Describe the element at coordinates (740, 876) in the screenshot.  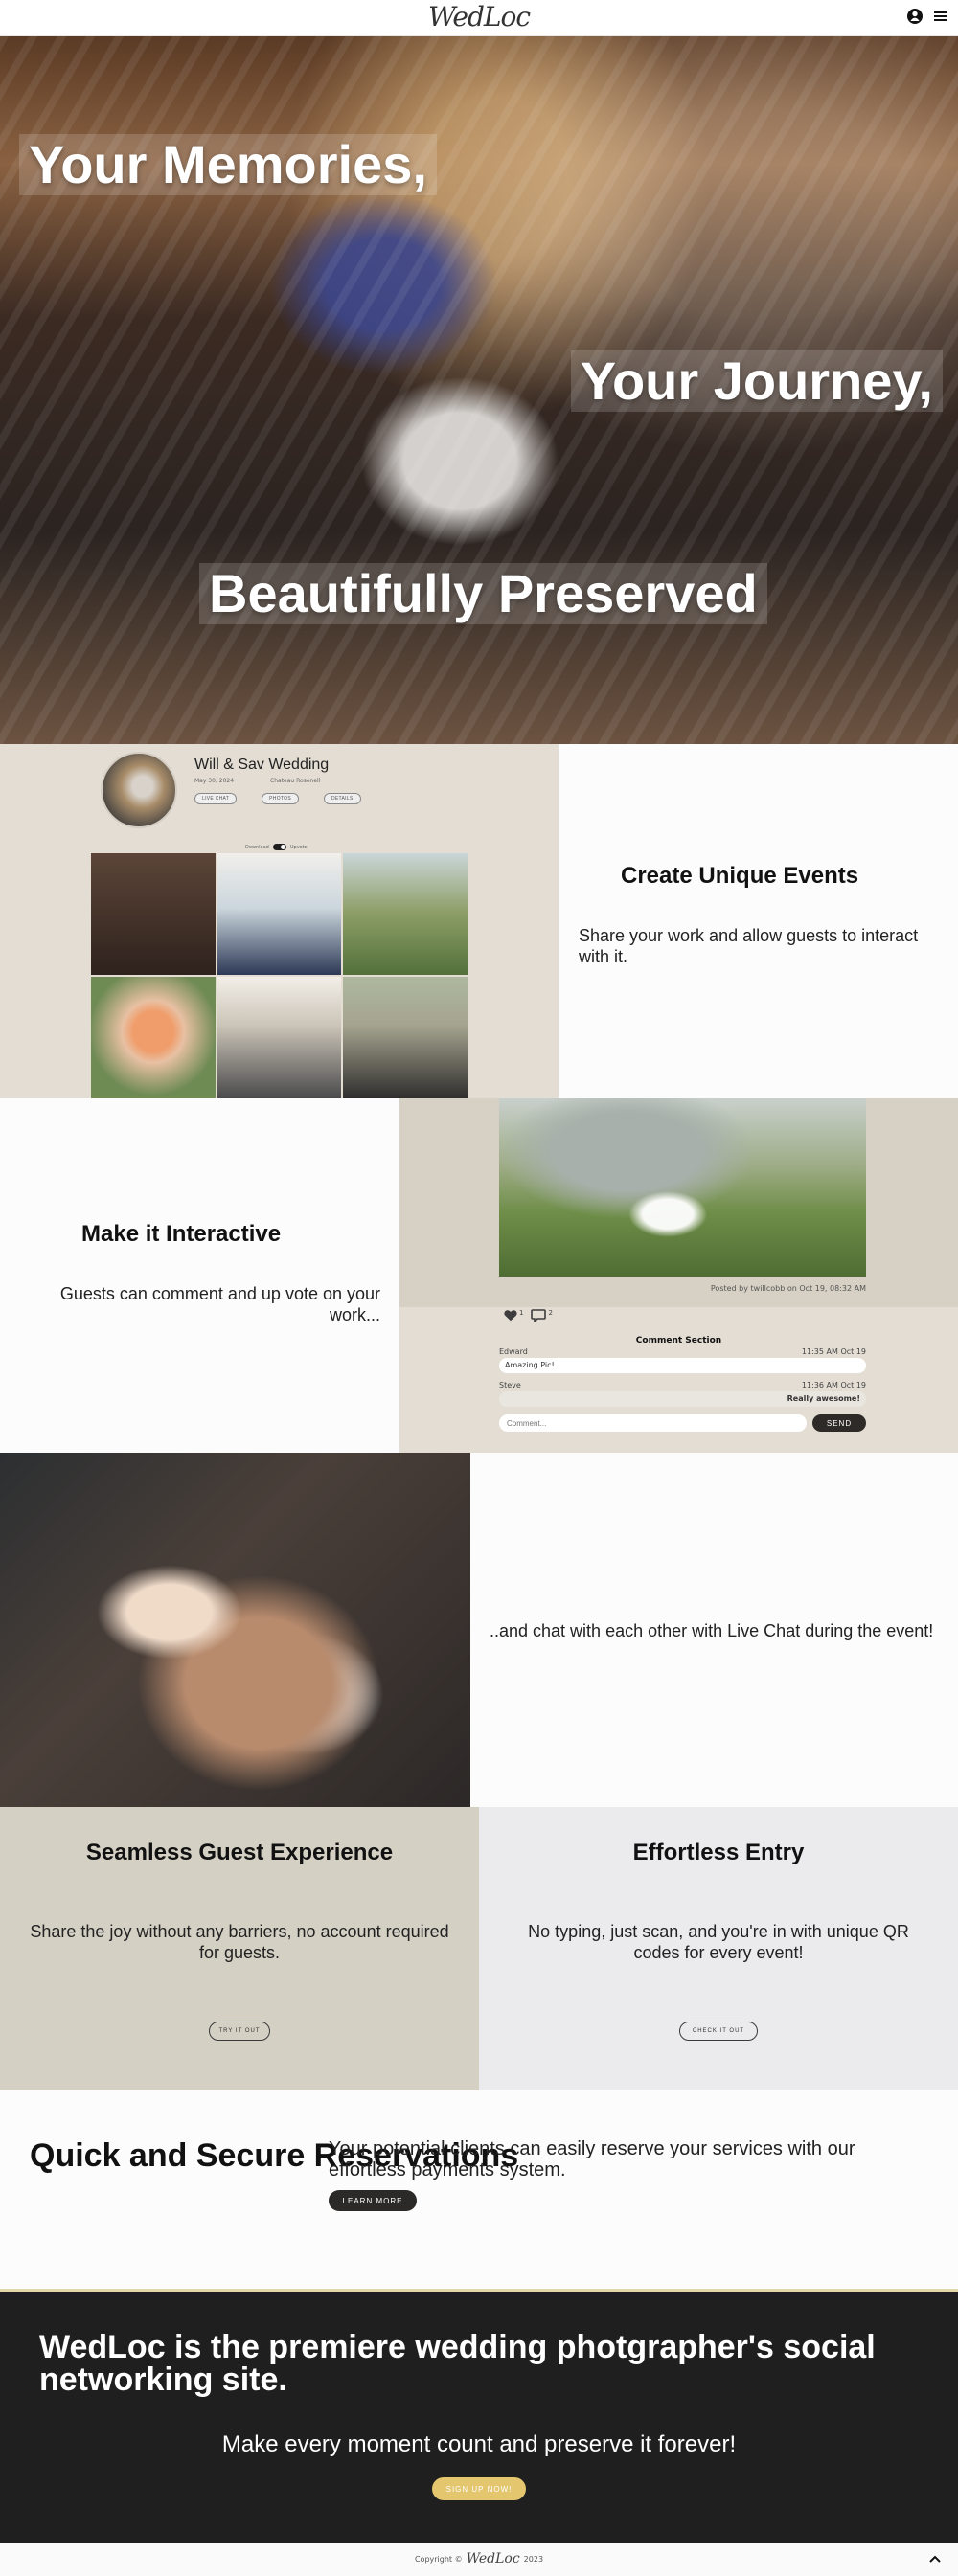
I see `create-events-heading: Create Unique Events` at that location.